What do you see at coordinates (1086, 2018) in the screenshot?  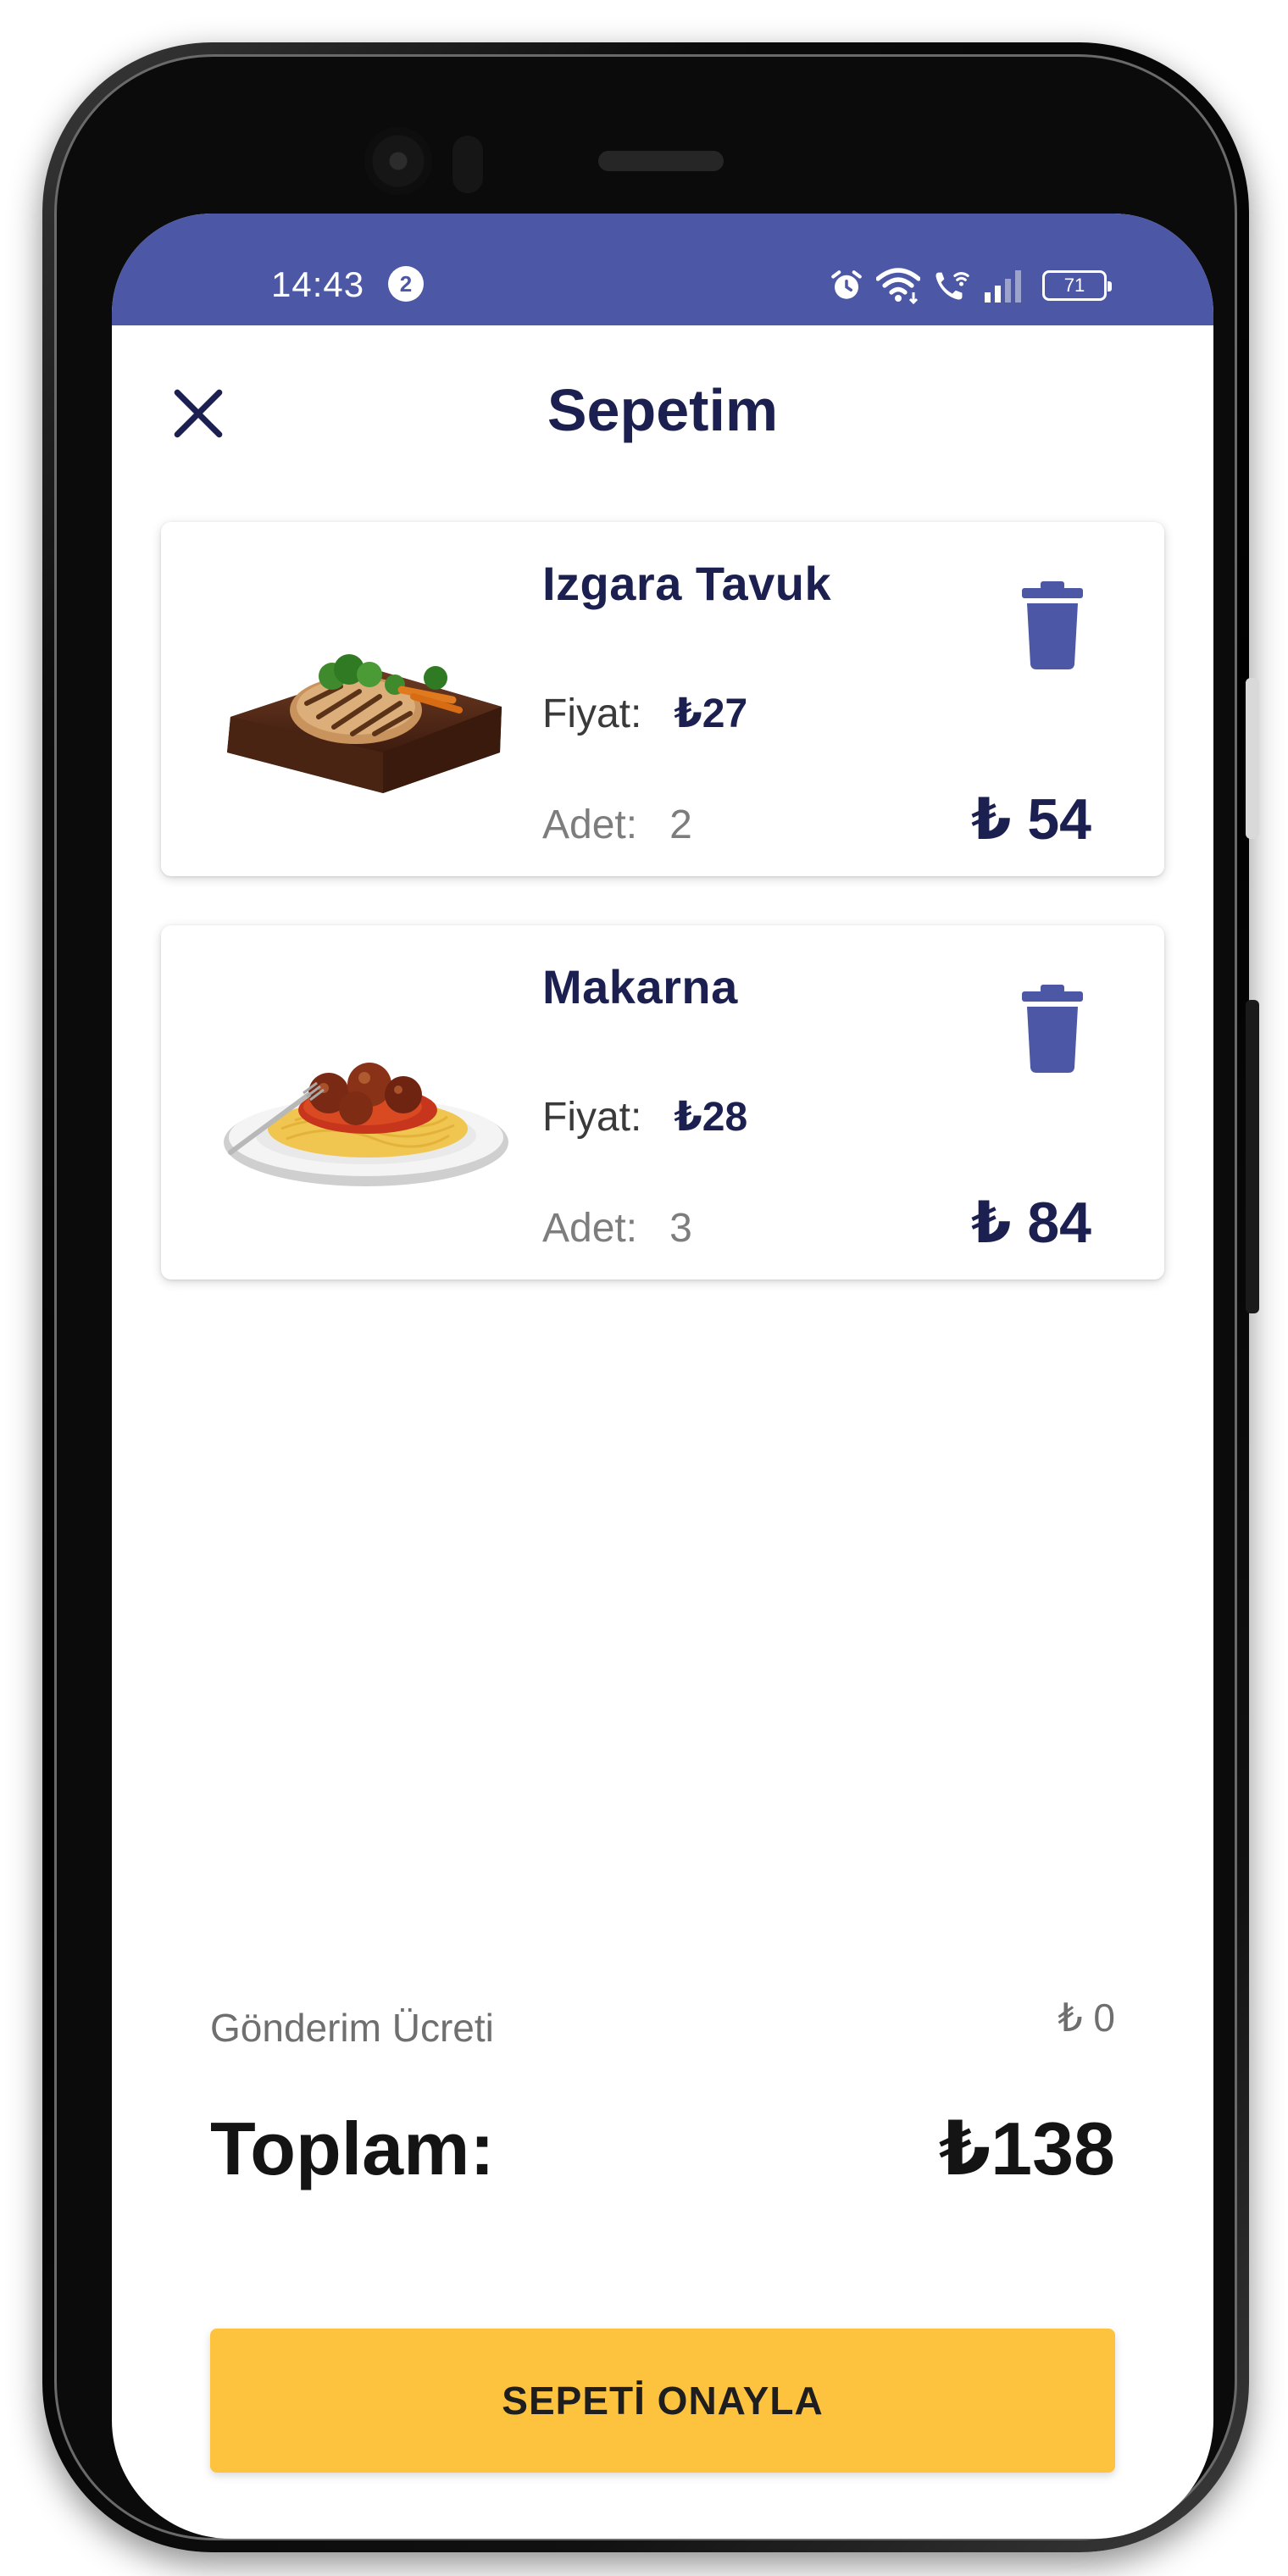 I see `shipping-value: ₺ 0` at bounding box center [1086, 2018].